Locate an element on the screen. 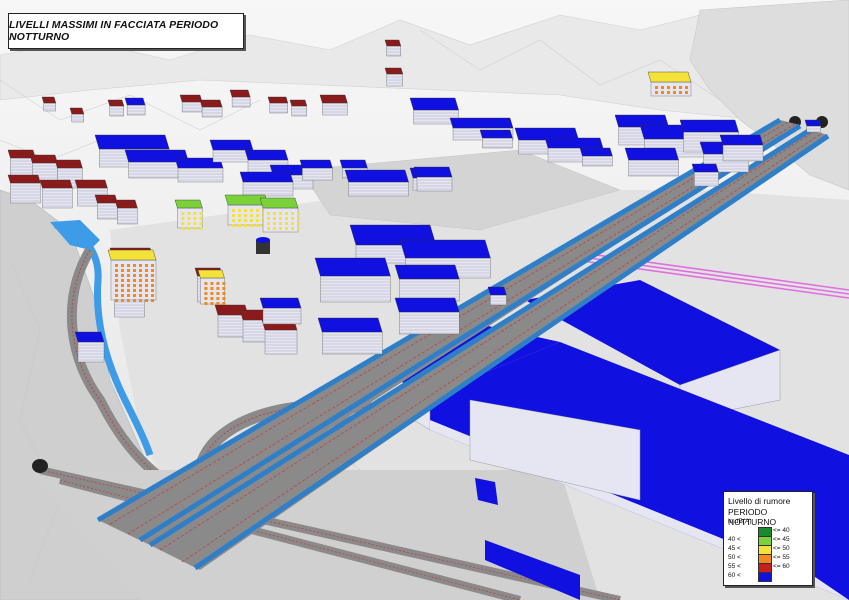 The width and height of the screenshot is (849, 600). legend-class-3: 45 < <= 50 is located at coordinates (768, 550).